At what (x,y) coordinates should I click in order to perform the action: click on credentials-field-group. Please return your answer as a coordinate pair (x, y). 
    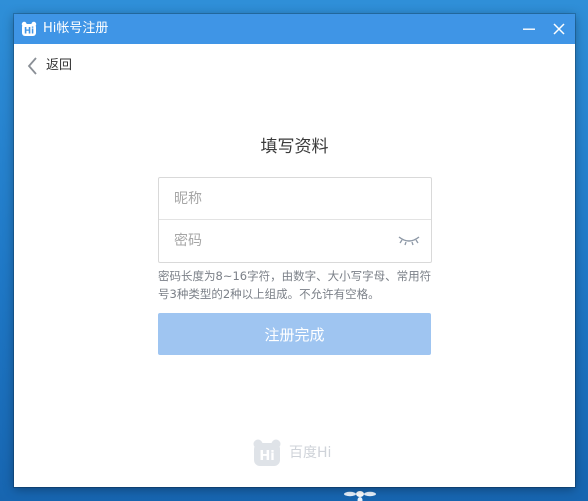
    Looking at the image, I should click on (295, 220).